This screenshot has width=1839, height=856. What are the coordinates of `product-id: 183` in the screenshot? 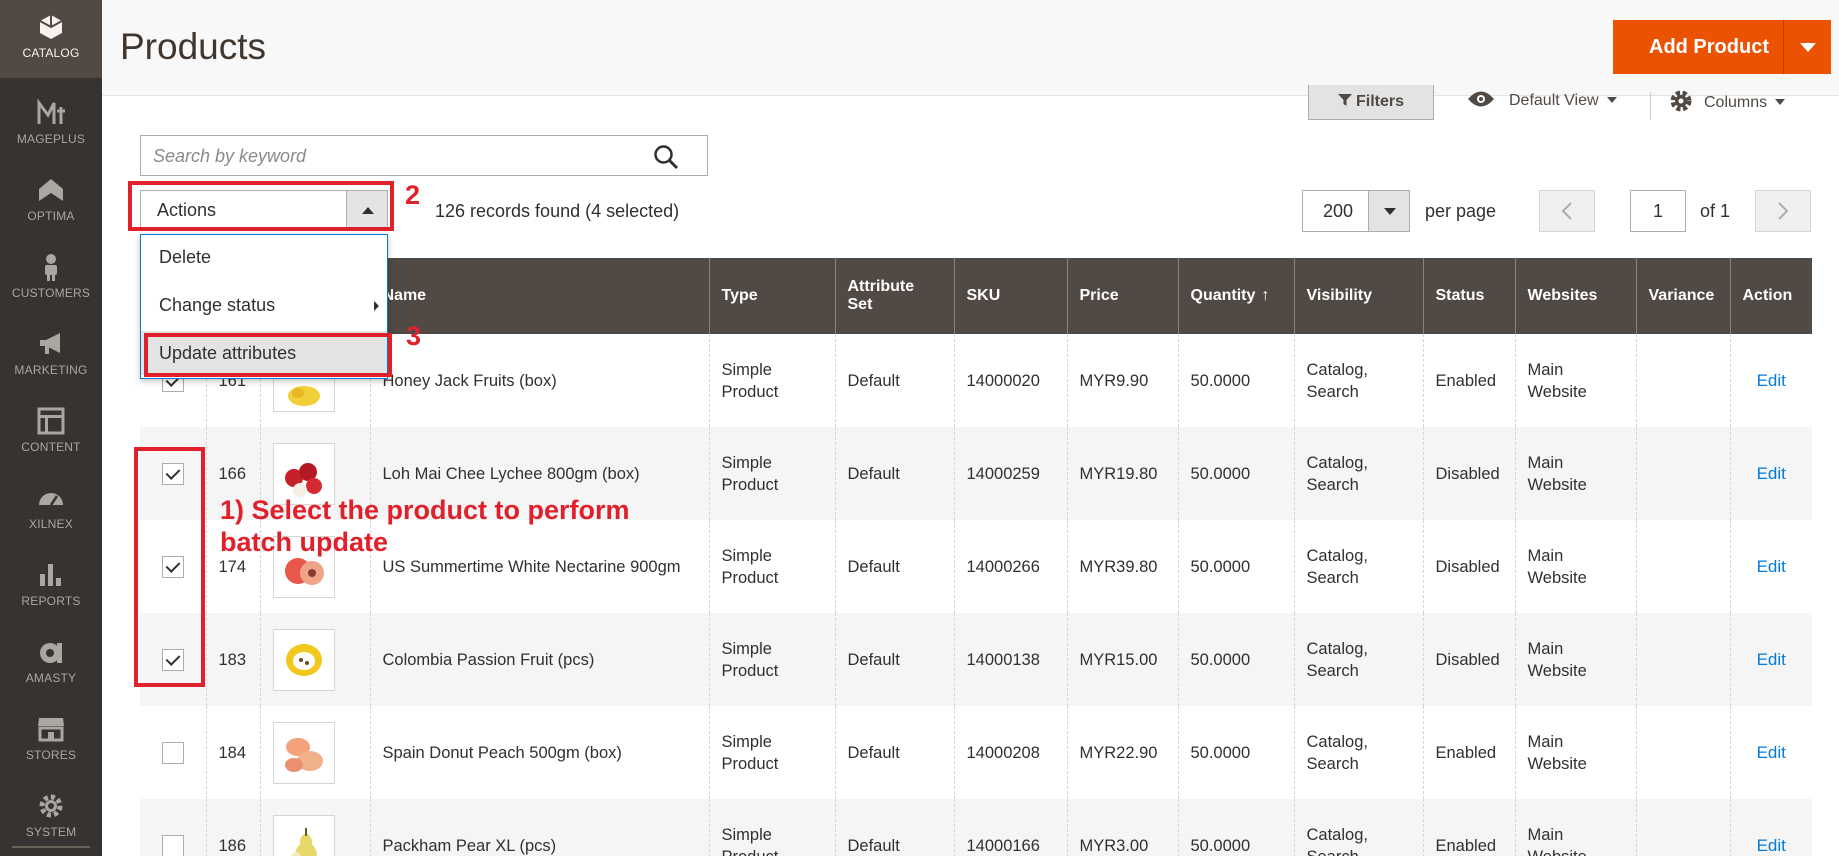 It's located at (232, 659).